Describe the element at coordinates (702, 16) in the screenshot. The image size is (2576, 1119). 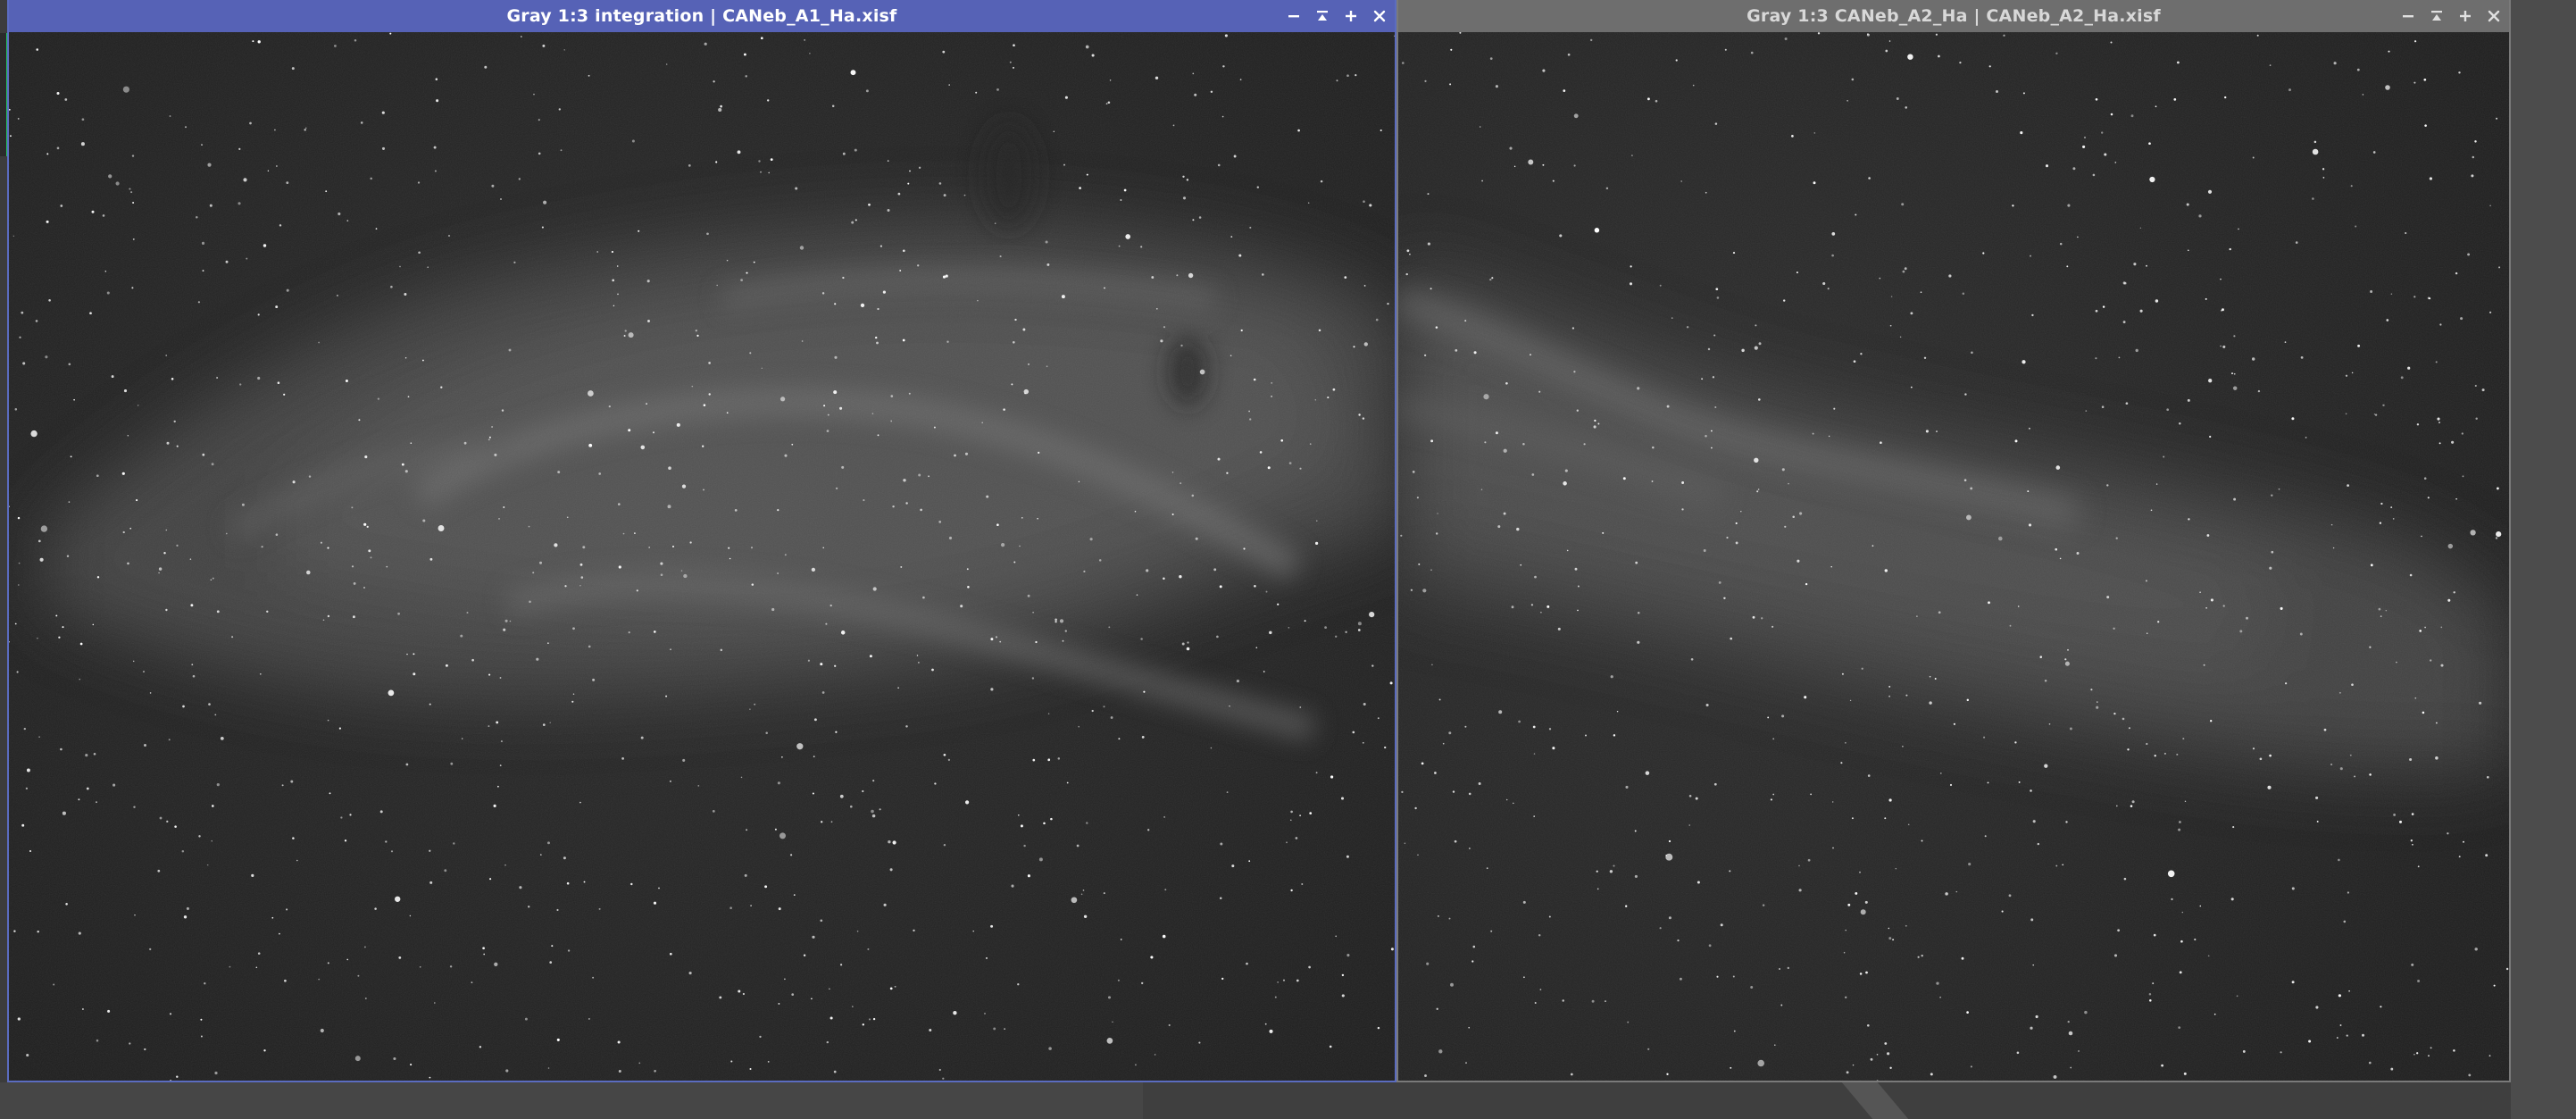
I see `window-titlebar: Gray 1:3 integration | CANeb_A1_Ha.xisf` at that location.